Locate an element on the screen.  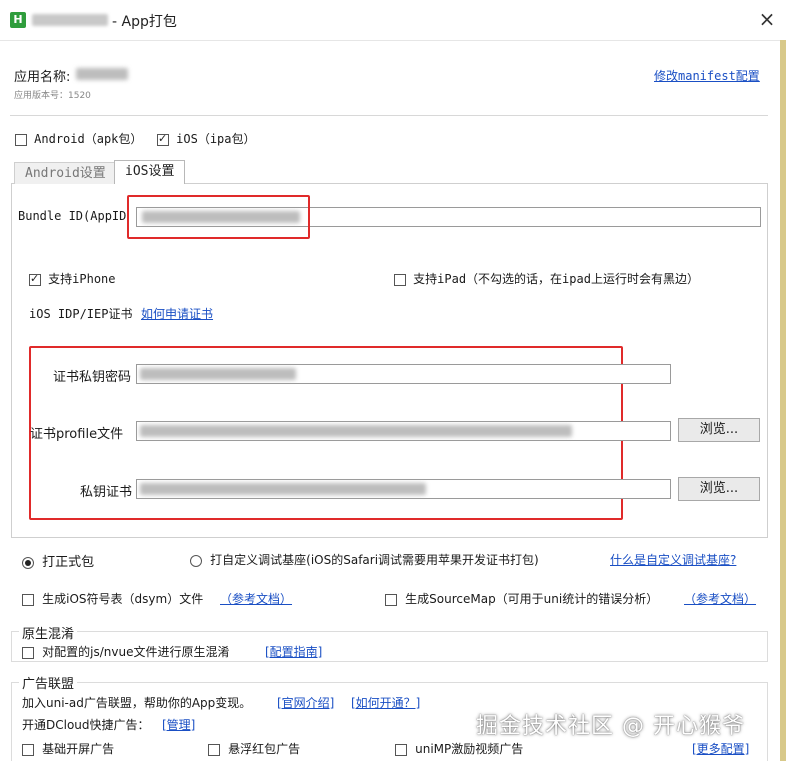
obfuscation-checkbox is located at coordinates (28, 652).